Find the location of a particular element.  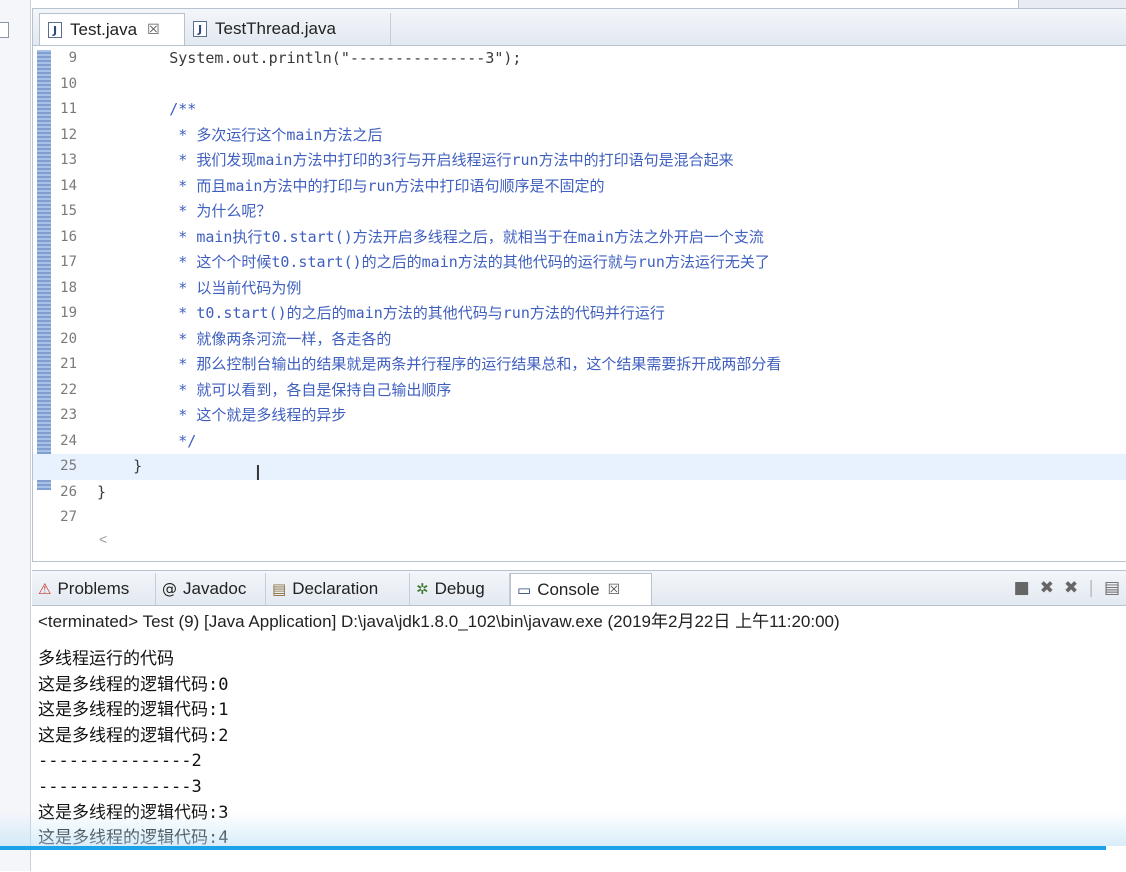

tab-test-java: J Test.java ☒ is located at coordinates (112, 29).